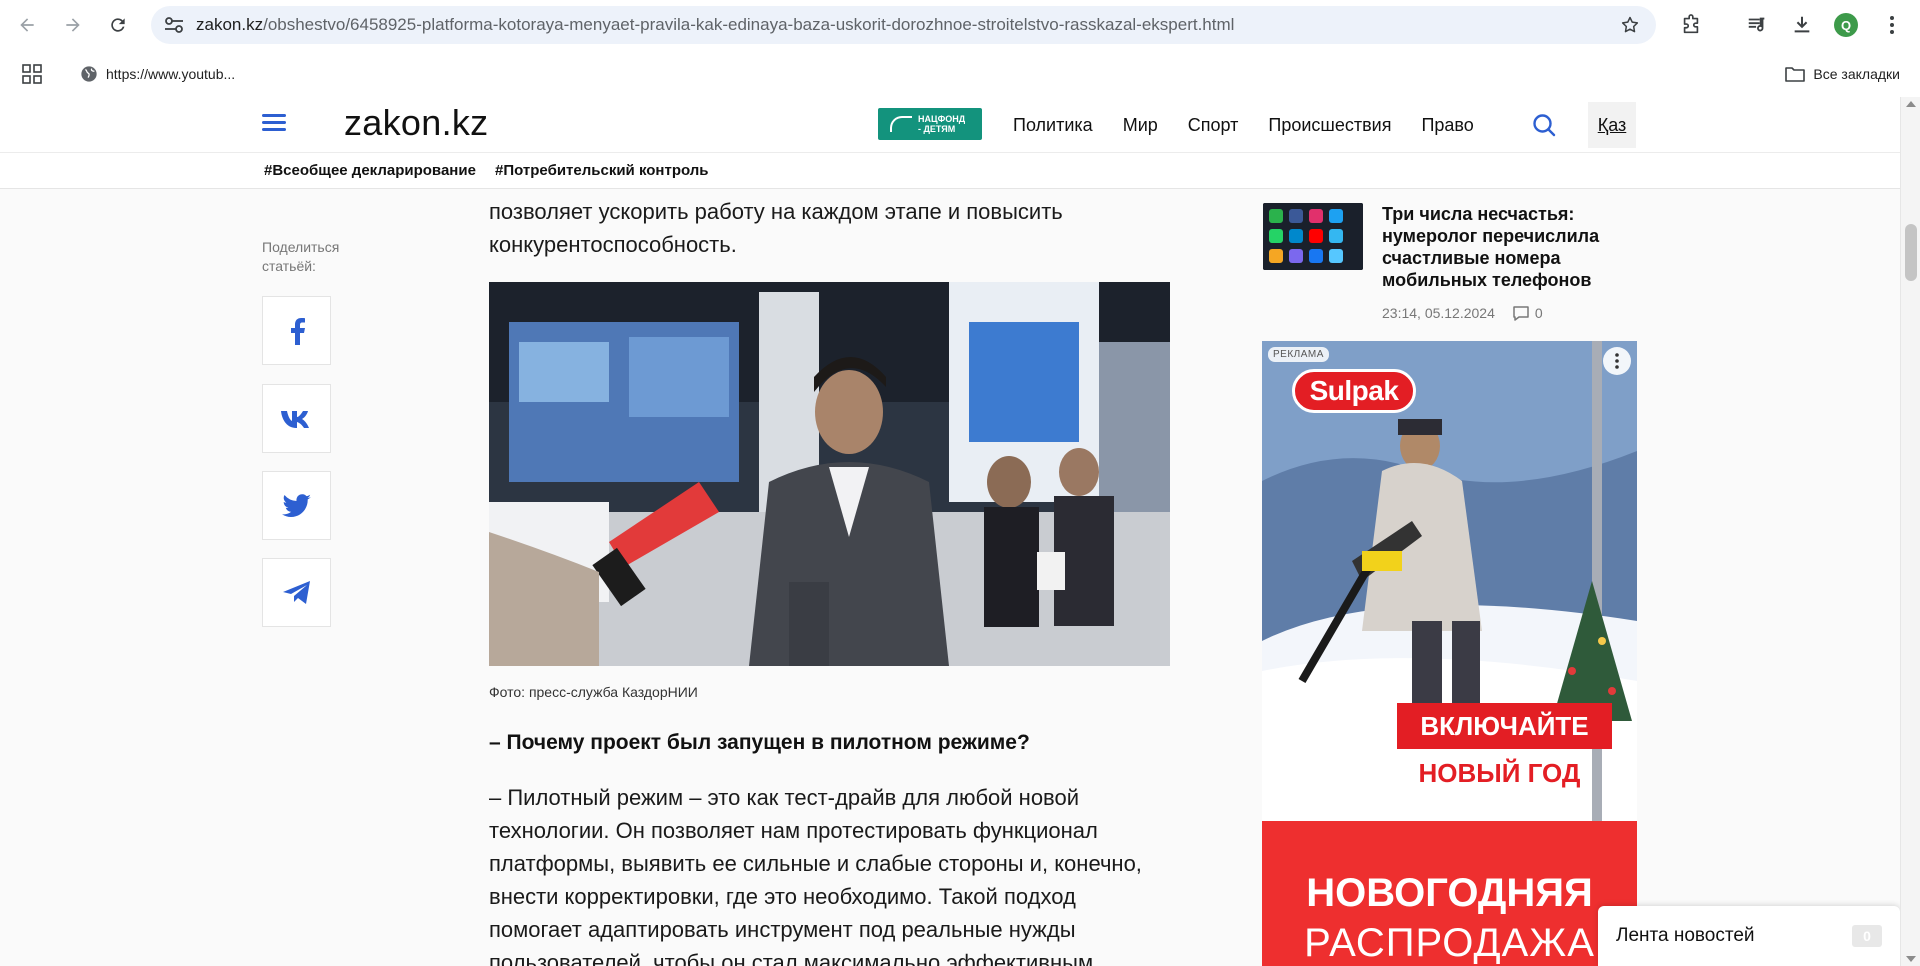 This screenshot has width=1920, height=966. Describe the element at coordinates (1438, 313) in the screenshot. I see `news-timestamp: 23:14, 05.12.2024` at that location.